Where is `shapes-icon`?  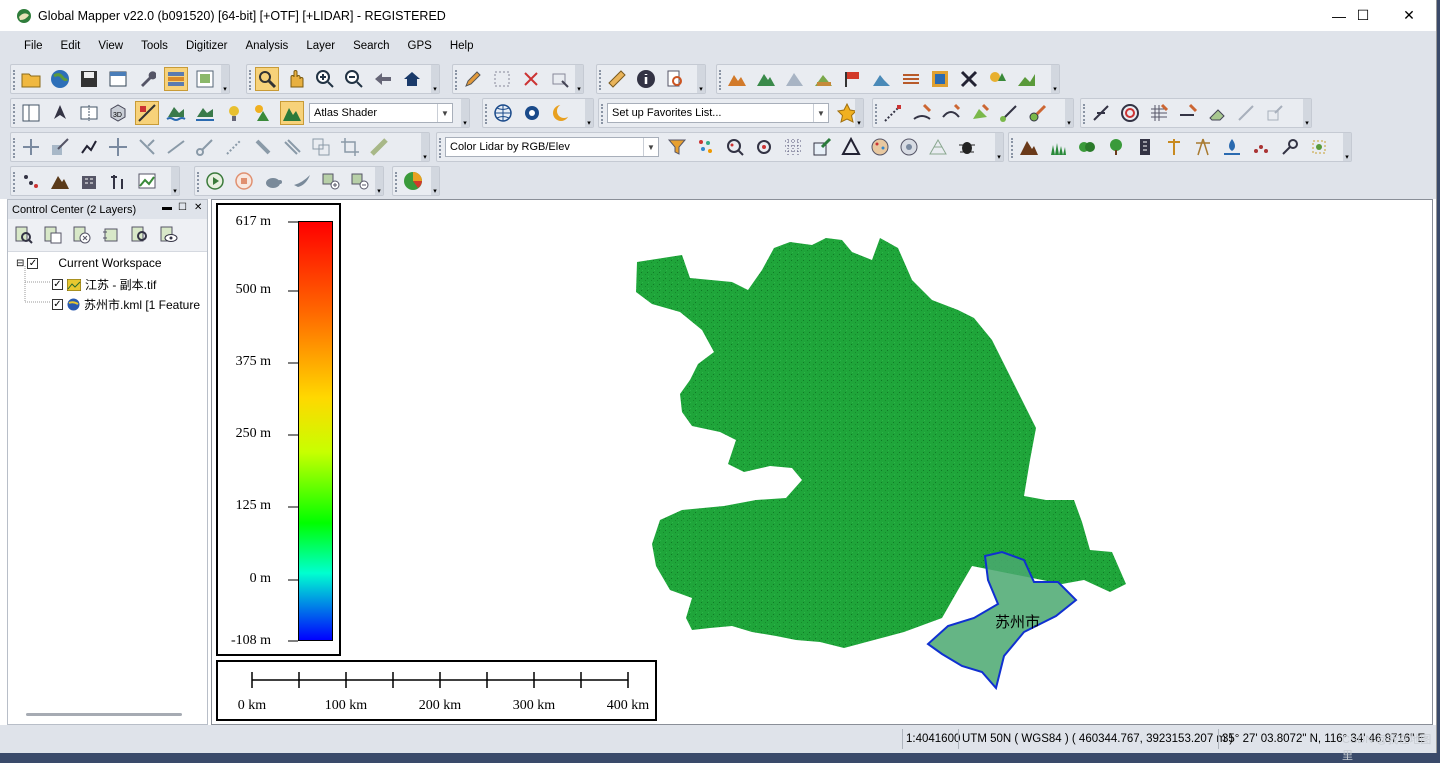
shapes-icon is located at coordinates (998, 79).